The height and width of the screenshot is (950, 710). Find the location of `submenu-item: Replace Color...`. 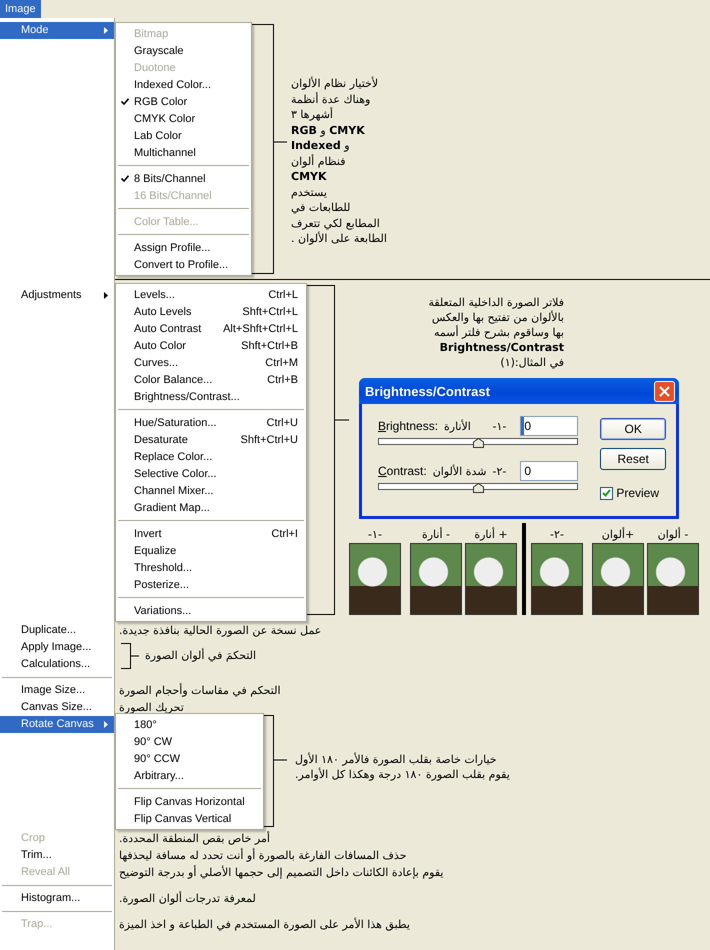

submenu-item: Replace Color... is located at coordinates (211, 456).